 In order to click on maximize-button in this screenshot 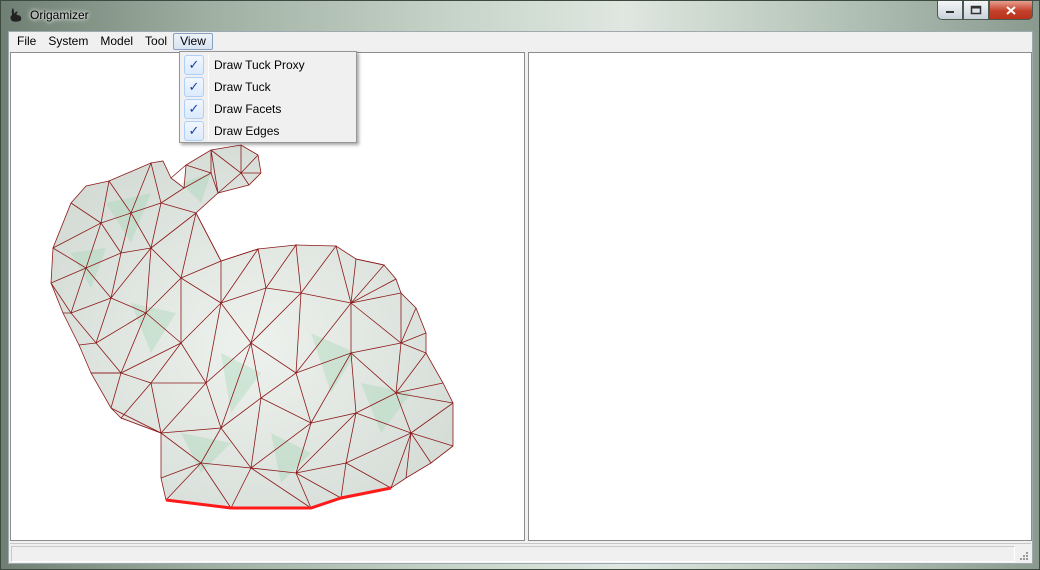, I will do `click(976, 10)`.